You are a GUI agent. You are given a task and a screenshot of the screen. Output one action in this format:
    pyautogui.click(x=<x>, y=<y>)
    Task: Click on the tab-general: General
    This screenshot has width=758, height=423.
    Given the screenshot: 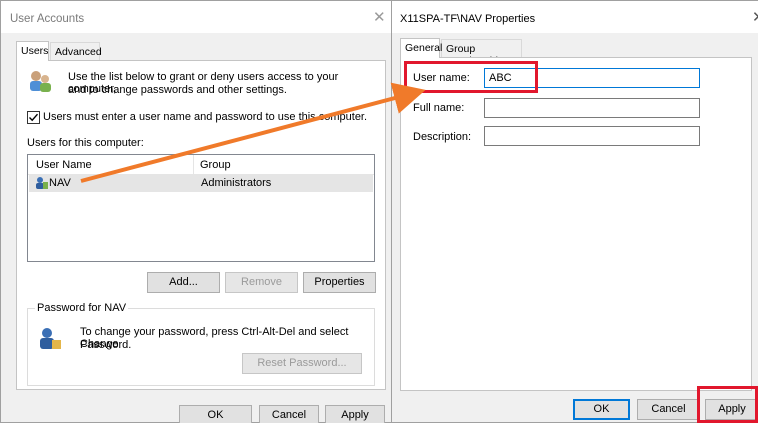 What is the action you would take?
    pyautogui.click(x=421, y=48)
    